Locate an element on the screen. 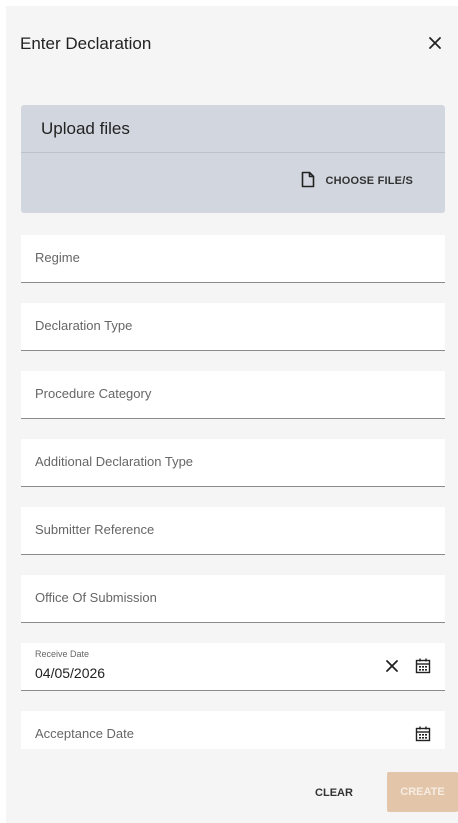  receive-date-label: Receive Date is located at coordinates (62, 654).